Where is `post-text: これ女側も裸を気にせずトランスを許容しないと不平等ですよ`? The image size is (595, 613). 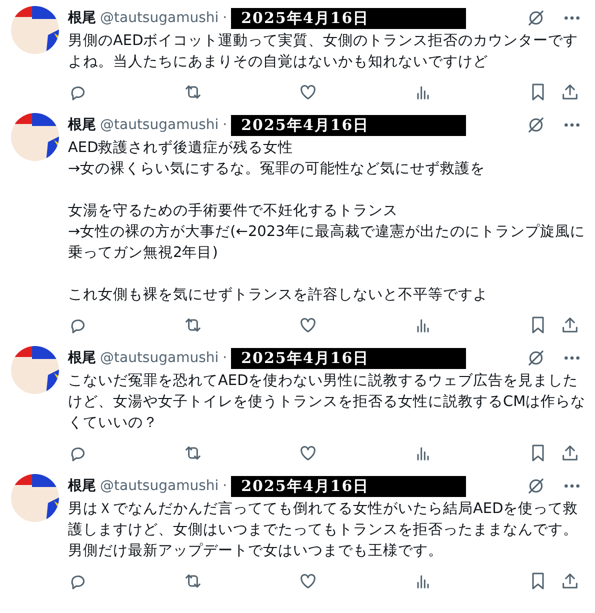
post-text: これ女側も裸を気にせずトランスを許容しないと不平等ですよ is located at coordinates (278, 295).